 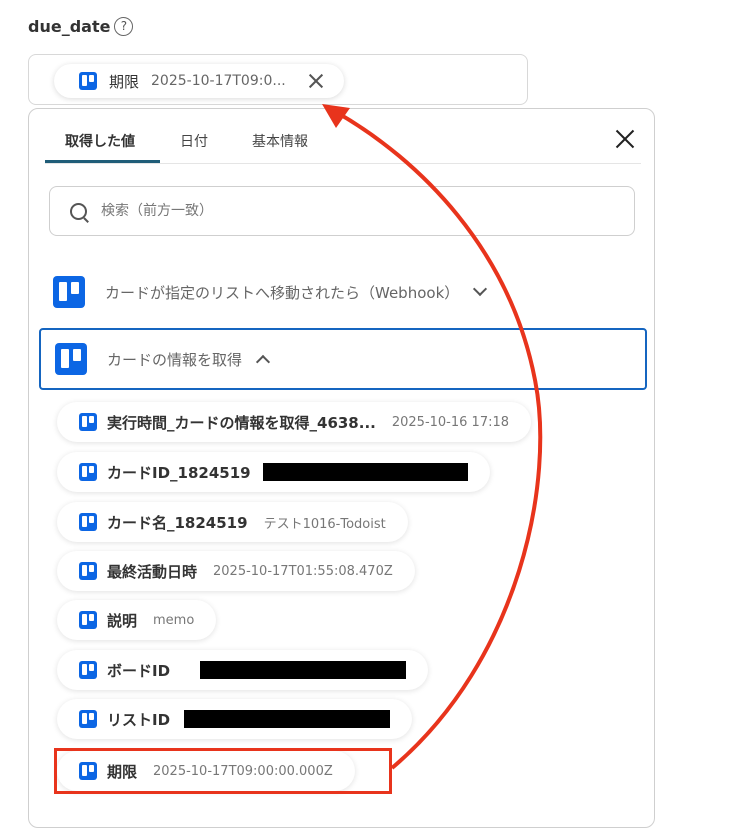 I want to click on search-icon, so click(x=78, y=211).